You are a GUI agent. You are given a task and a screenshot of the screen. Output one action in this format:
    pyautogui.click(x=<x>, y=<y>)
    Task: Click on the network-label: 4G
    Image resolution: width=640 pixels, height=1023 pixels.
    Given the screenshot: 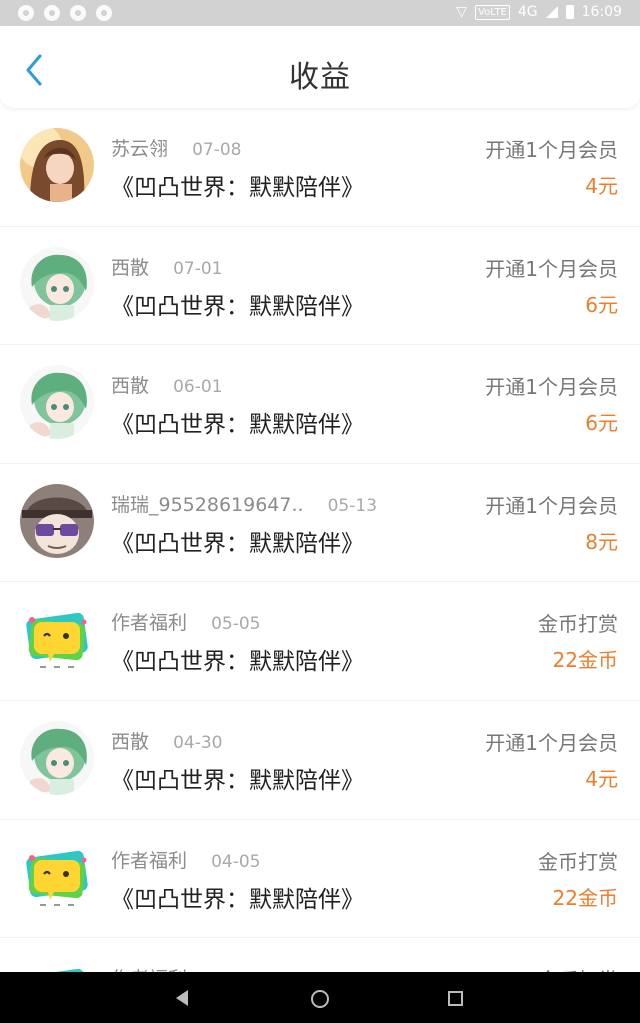 What is the action you would take?
    pyautogui.click(x=527, y=12)
    